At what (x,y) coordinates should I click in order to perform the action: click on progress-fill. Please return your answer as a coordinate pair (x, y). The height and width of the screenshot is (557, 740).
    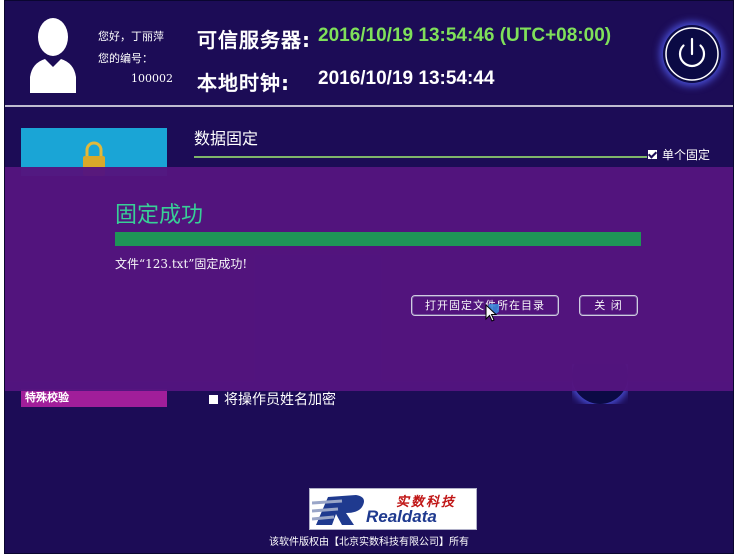
    Looking at the image, I should click on (378, 239).